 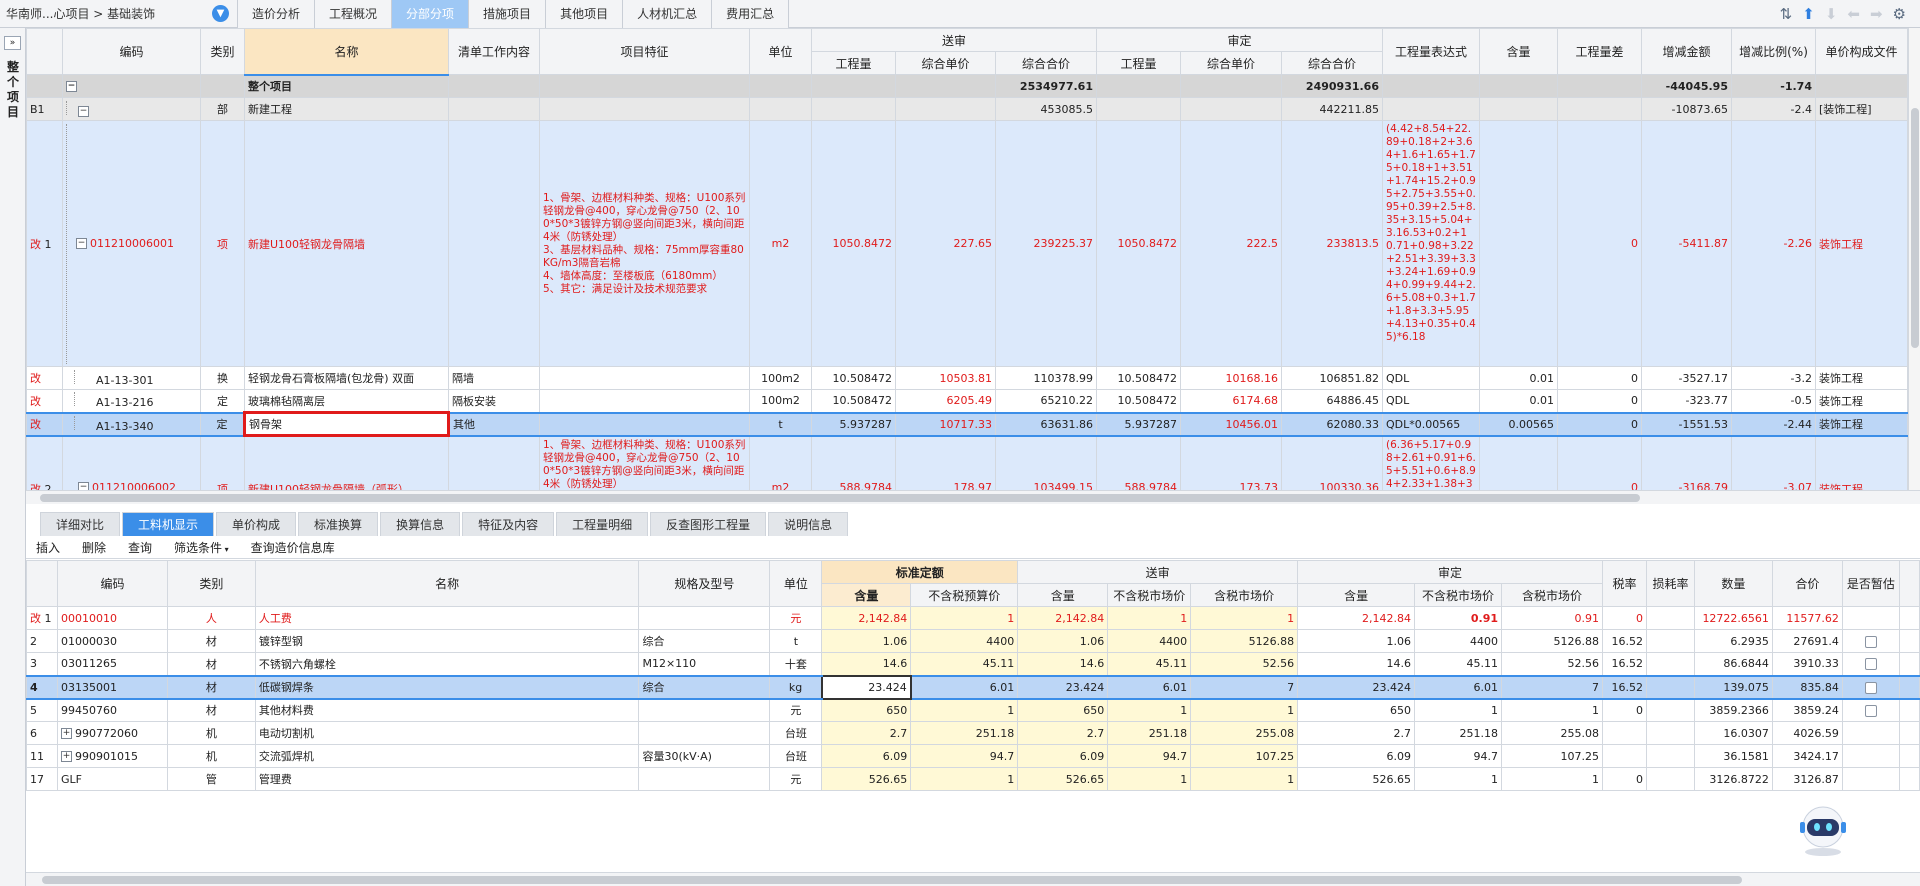 I want to click on row-s-price: 227.65, so click(x=945, y=243).